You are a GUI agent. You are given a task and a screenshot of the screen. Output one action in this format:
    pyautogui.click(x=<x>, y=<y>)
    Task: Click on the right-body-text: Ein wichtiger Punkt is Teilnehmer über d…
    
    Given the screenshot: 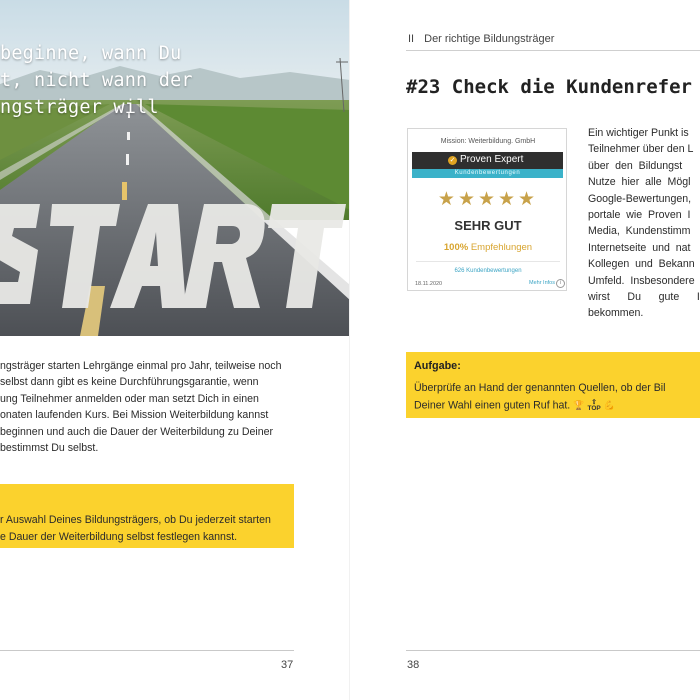 What is the action you would take?
    pyautogui.click(x=644, y=223)
    